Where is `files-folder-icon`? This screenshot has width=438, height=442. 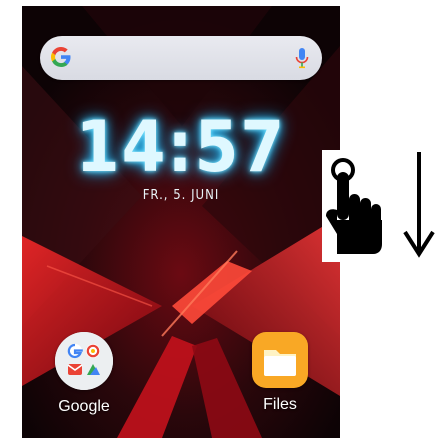 files-folder-icon is located at coordinates (280, 360).